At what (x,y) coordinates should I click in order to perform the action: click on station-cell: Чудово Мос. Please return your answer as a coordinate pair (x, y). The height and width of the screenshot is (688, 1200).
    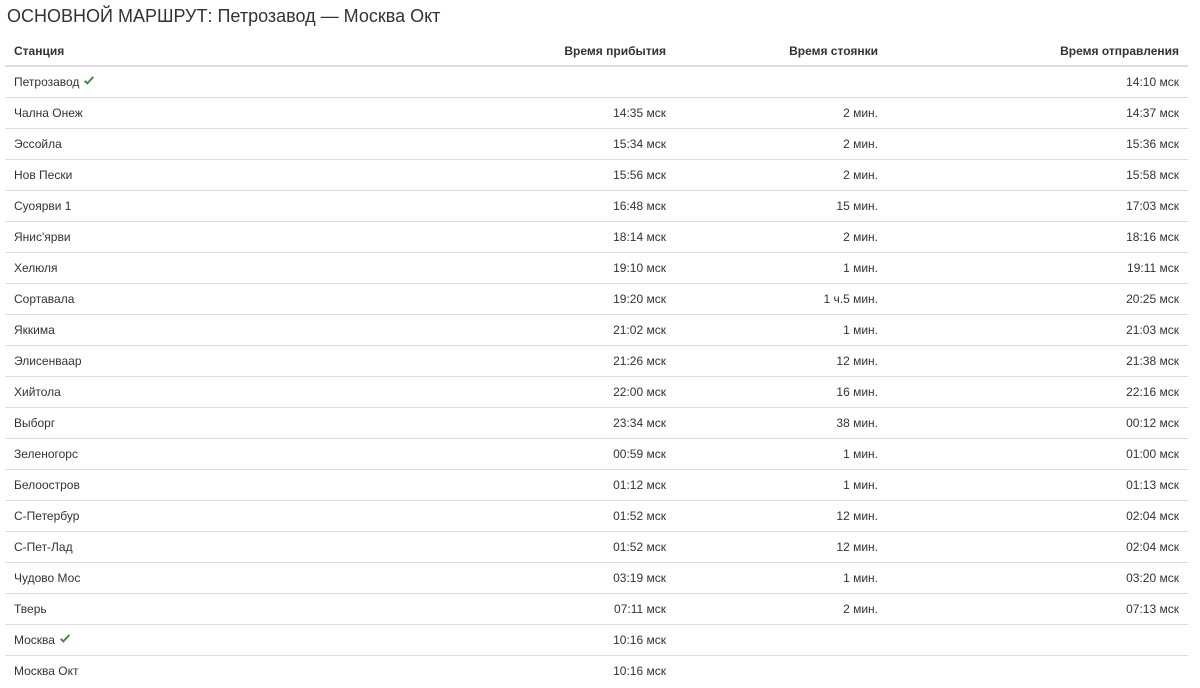
    Looking at the image, I should click on (240, 578).